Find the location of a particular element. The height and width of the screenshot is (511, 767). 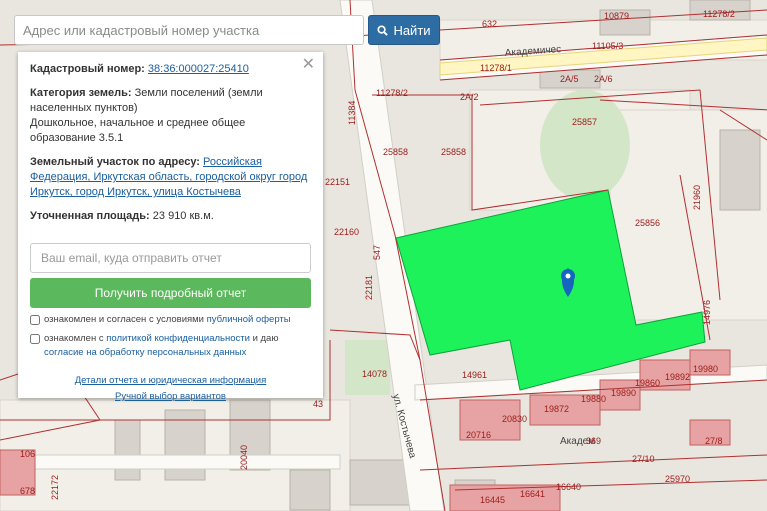

parcel-number: 22160 is located at coordinates (346, 232).